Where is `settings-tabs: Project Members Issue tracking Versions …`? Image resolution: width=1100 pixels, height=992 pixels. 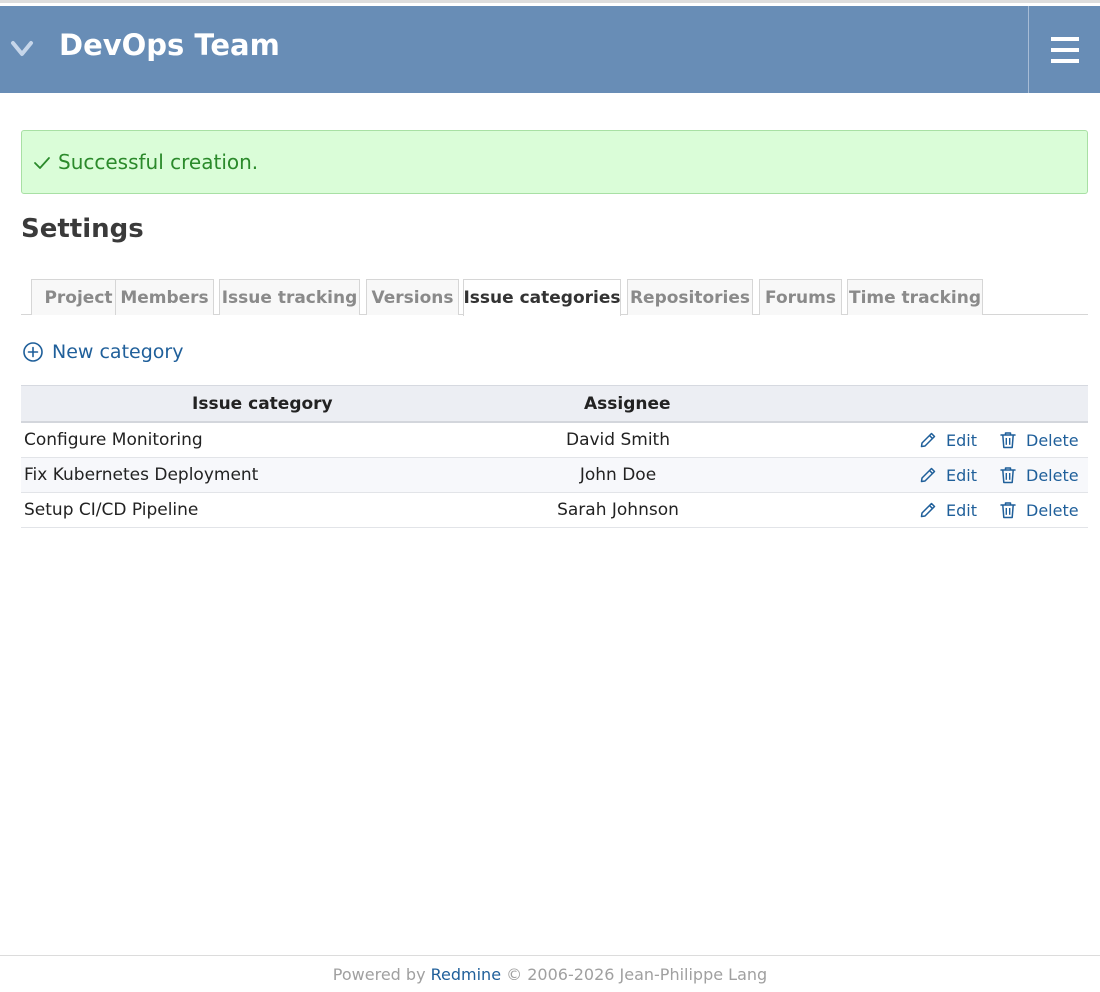 settings-tabs: Project Members Issue tracking Versions … is located at coordinates (554, 297).